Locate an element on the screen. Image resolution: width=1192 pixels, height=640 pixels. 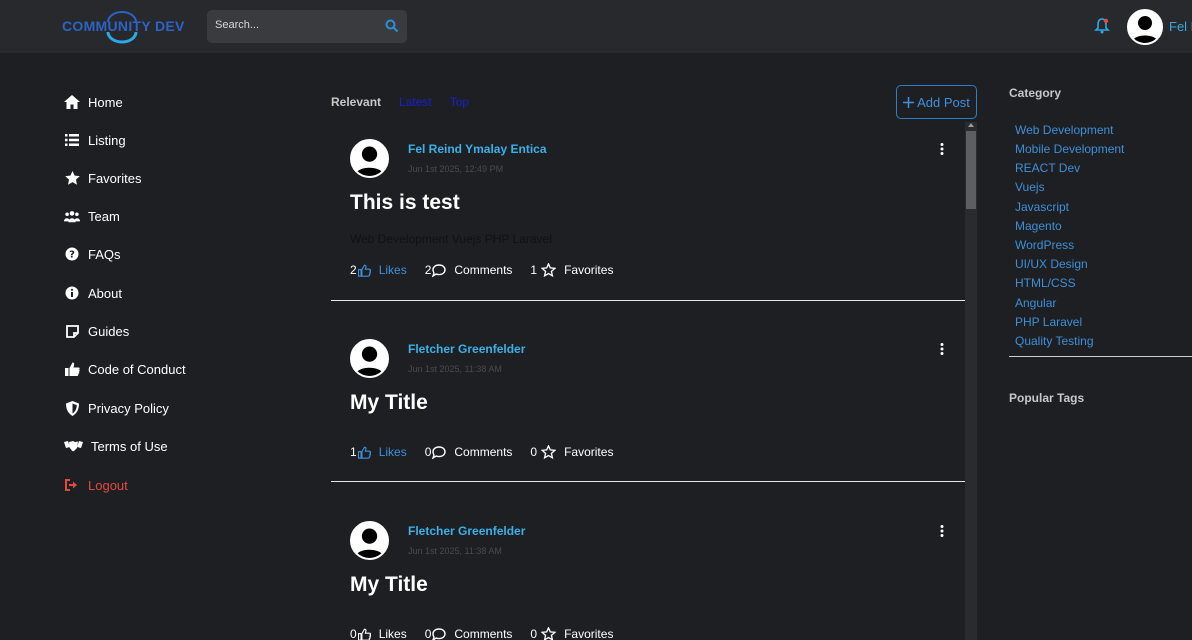
sidebar-item-label: Code of Conduct is located at coordinates (137, 369).